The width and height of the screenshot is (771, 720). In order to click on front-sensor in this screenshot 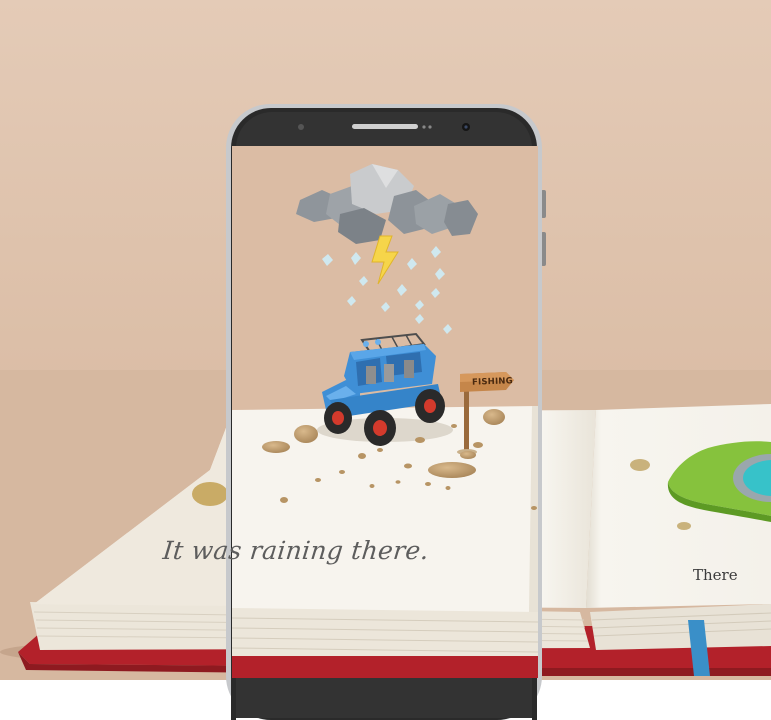, I will do `click(301, 127)`.